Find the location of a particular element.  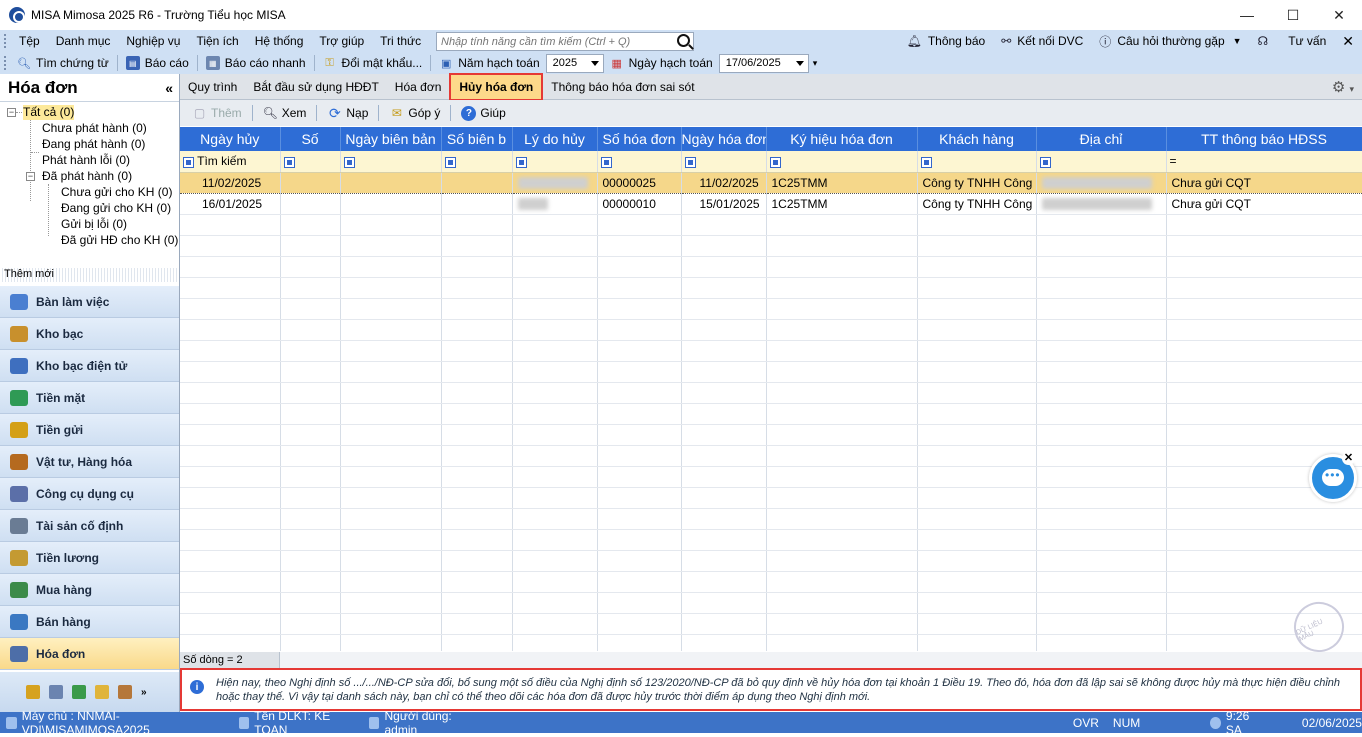

folder-icon is located at coordinates (102, 692).